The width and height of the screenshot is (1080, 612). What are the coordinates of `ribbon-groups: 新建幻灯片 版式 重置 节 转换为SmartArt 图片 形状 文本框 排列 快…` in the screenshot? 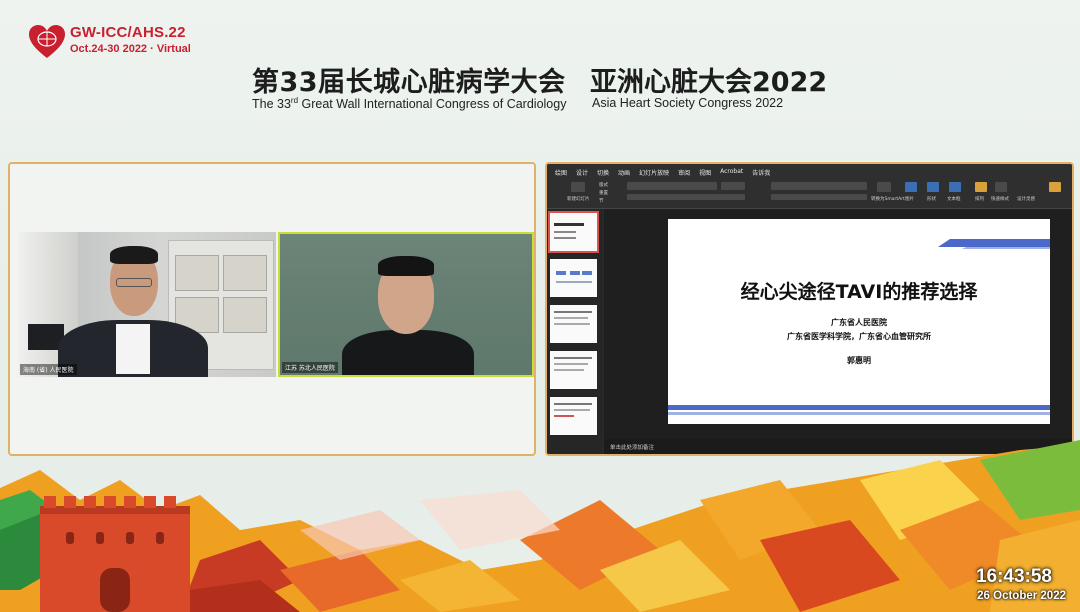 It's located at (809, 192).